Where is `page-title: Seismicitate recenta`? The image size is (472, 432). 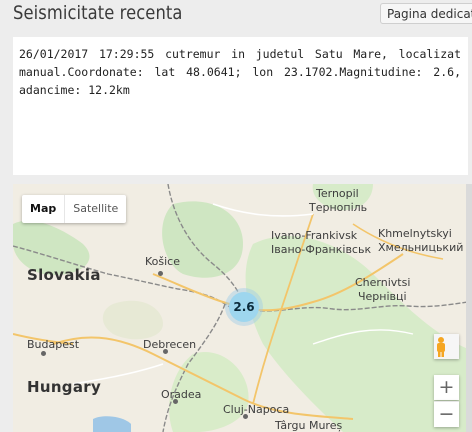
page-title: Seismicitate recenta is located at coordinates (98, 13).